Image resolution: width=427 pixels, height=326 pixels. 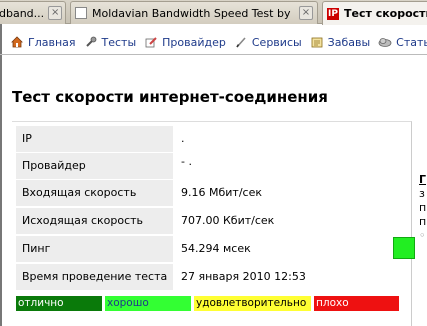 I want to click on result-value: 27 января 2010 12:53, so click(x=243, y=276).